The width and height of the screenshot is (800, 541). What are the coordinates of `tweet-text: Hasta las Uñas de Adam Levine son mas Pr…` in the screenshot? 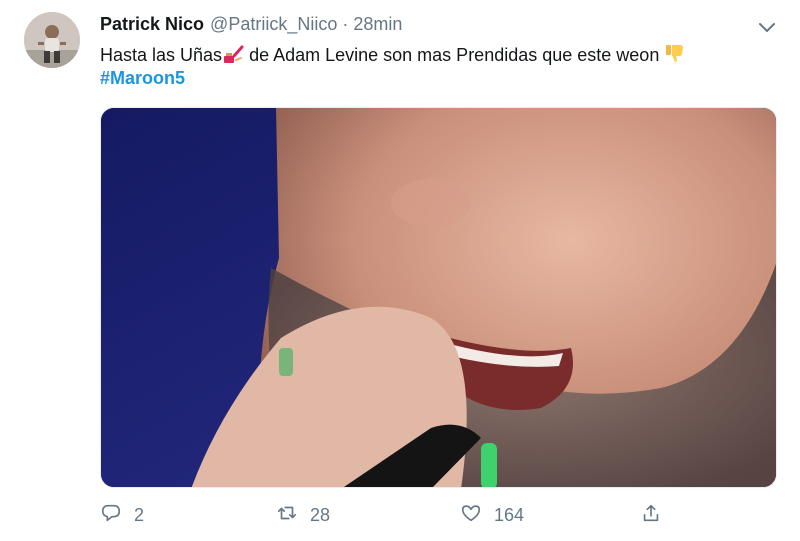 It's located at (445, 56).